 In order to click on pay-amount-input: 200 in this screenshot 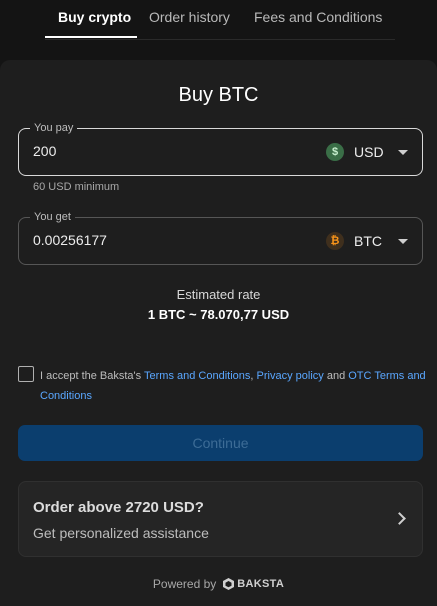, I will do `click(44, 151)`.